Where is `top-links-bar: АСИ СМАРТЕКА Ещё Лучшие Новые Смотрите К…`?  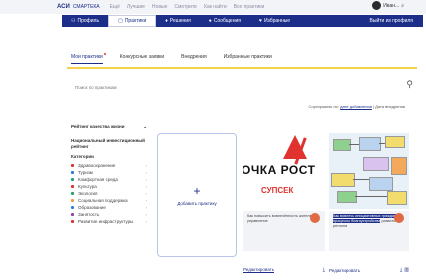 top-links-bar: АСИ СМАРТЕКА Ещё Лучшие Новые Смотрите К… is located at coordinates (164, 6).